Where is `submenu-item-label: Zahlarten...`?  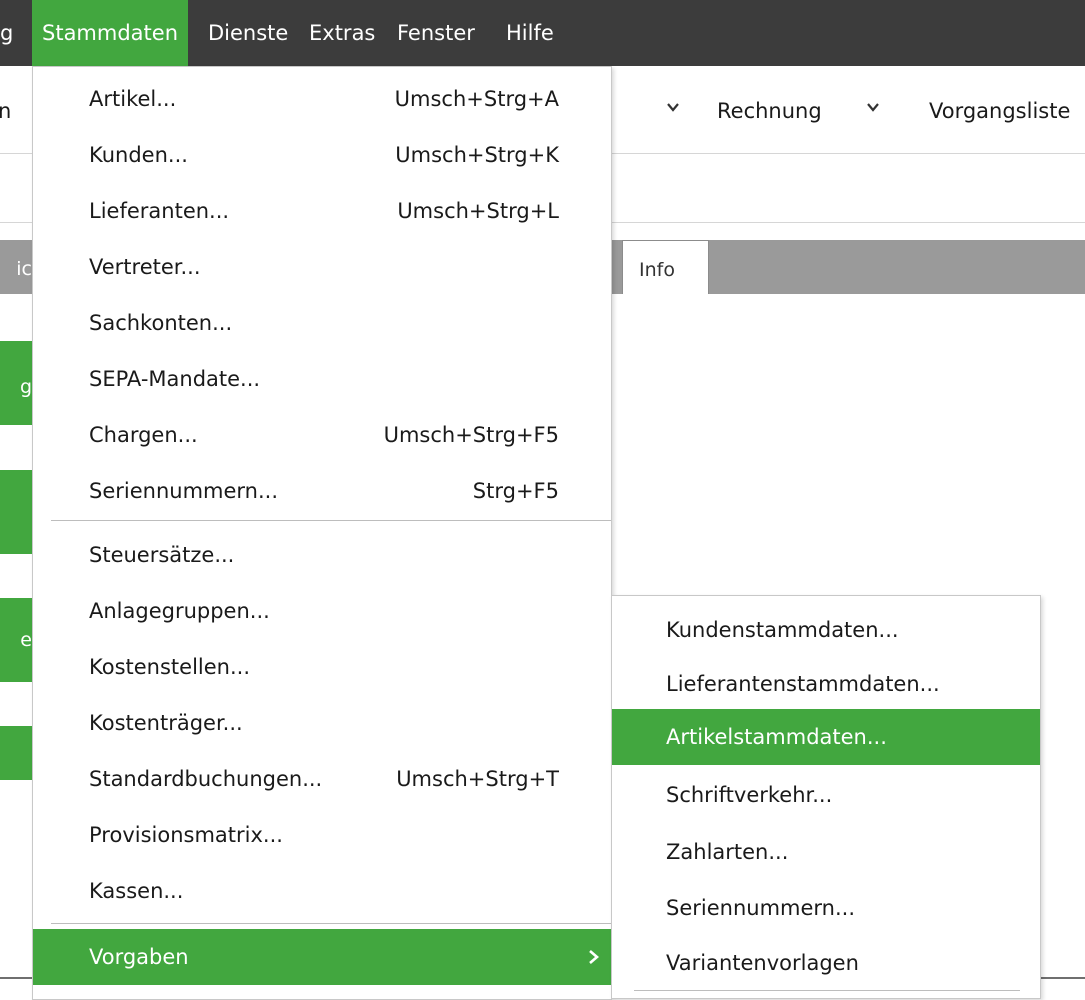 submenu-item-label: Zahlarten... is located at coordinates (727, 852).